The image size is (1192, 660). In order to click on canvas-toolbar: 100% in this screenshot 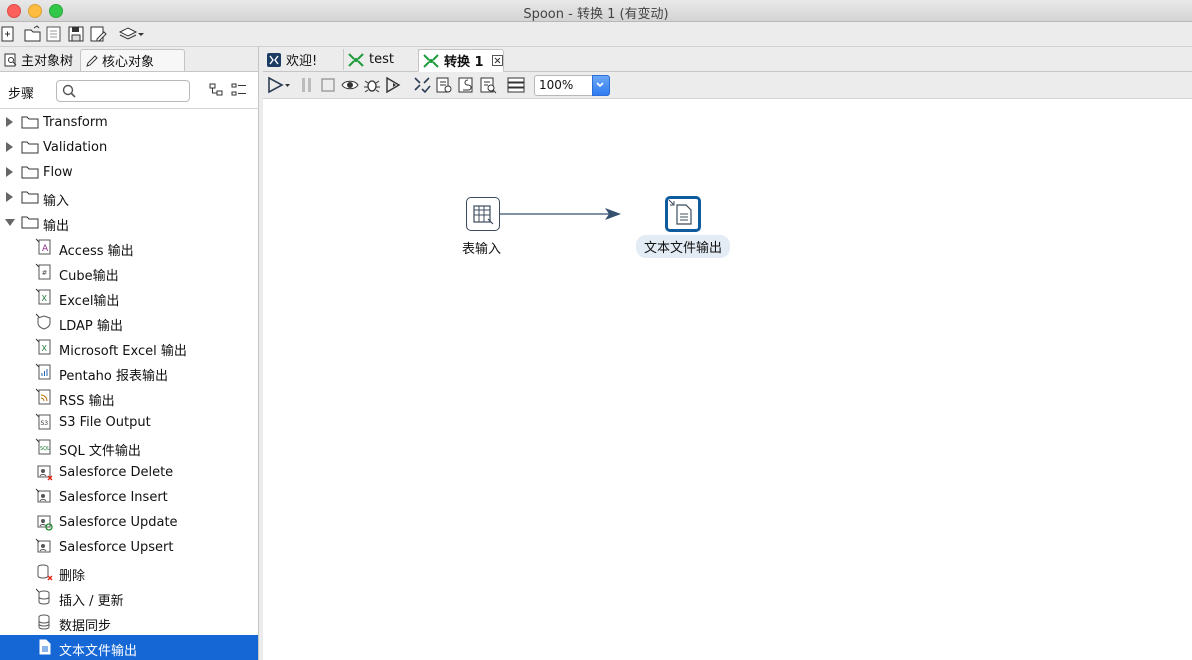, I will do `click(727, 85)`.